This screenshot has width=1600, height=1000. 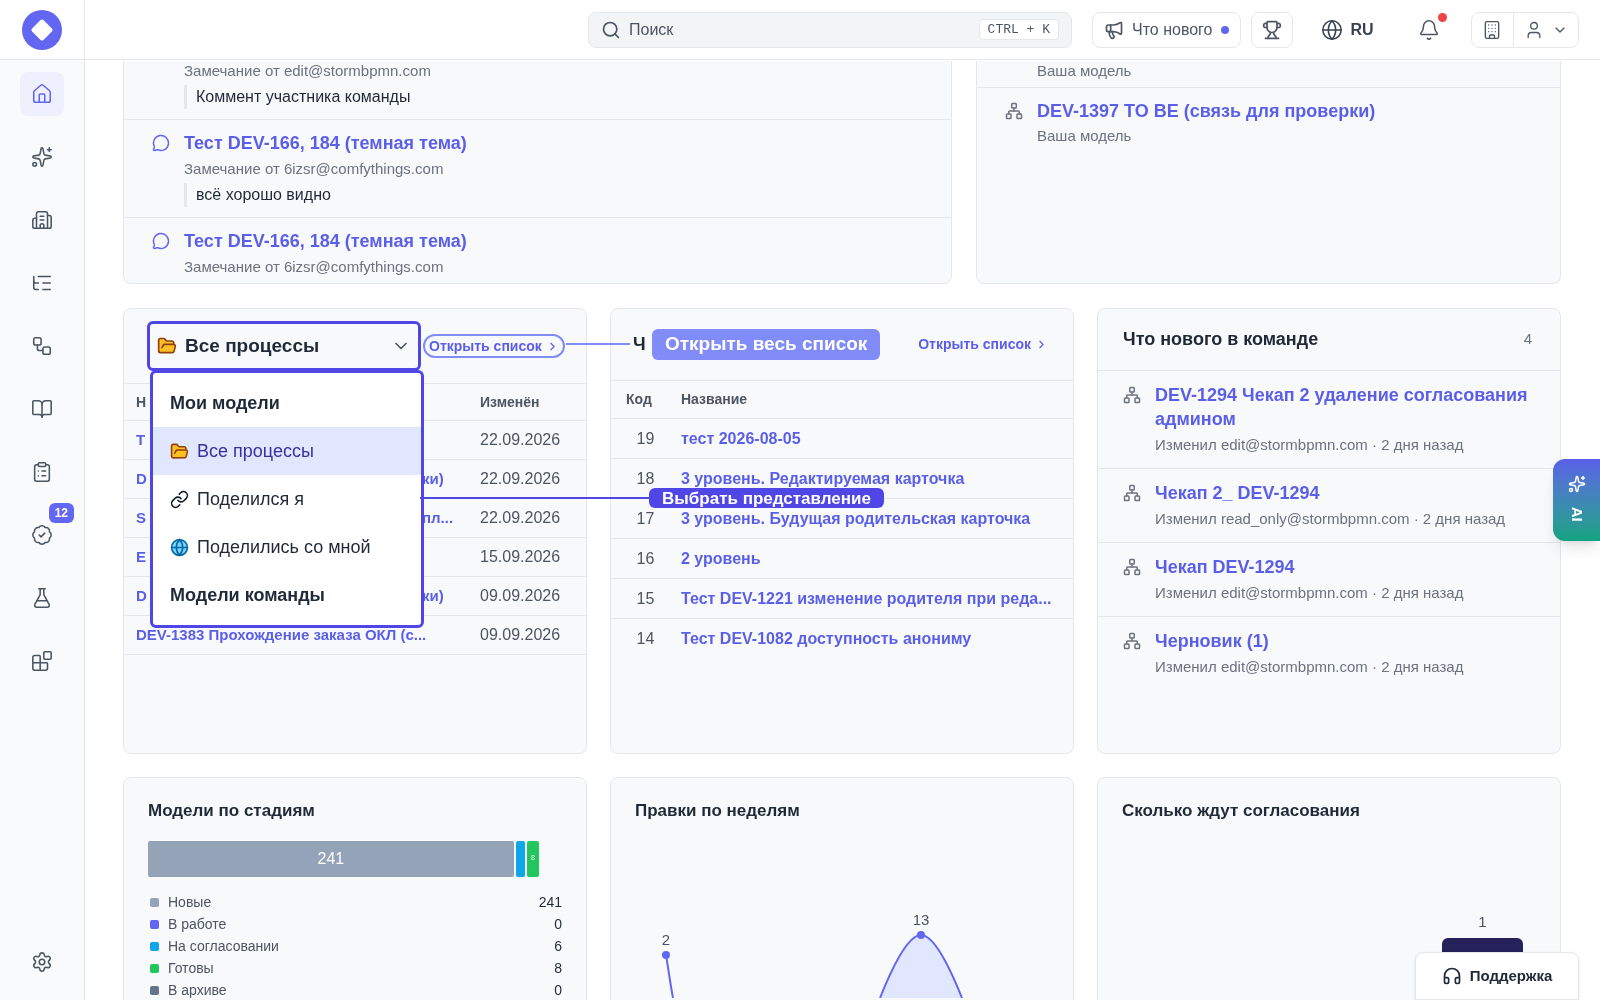 I want to click on table-cell-text: 15.09.2026, so click(x=520, y=557).